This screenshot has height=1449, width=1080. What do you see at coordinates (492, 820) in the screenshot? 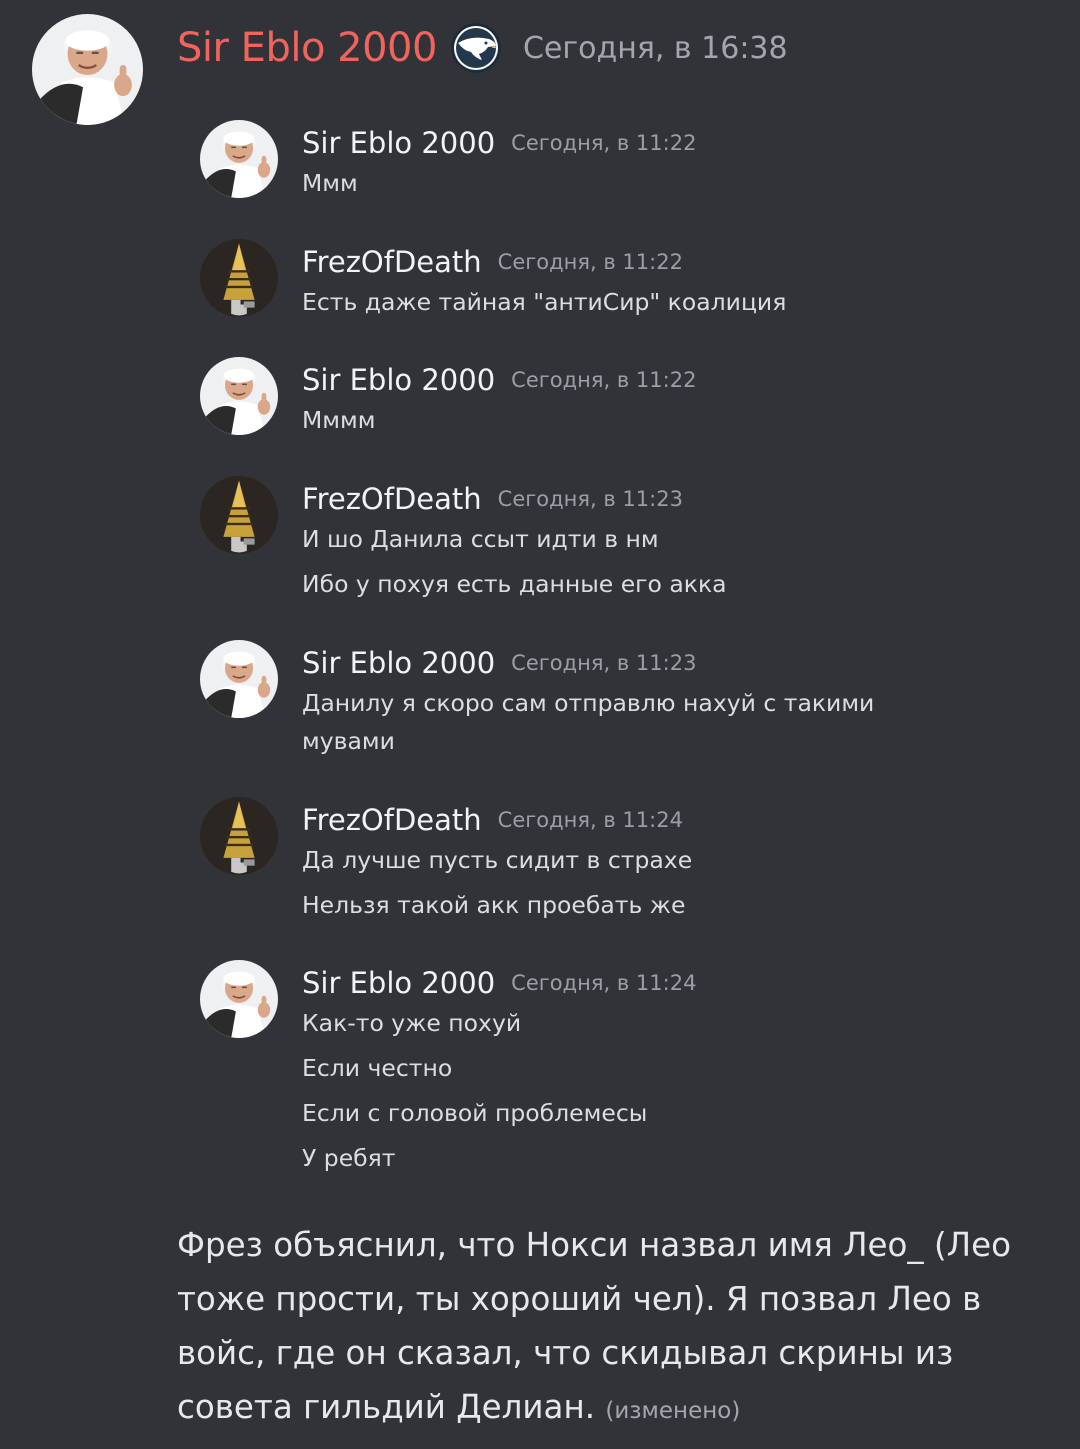
I see `quoted-header: FrezOfDeath Сегодня, в 11:24` at bounding box center [492, 820].